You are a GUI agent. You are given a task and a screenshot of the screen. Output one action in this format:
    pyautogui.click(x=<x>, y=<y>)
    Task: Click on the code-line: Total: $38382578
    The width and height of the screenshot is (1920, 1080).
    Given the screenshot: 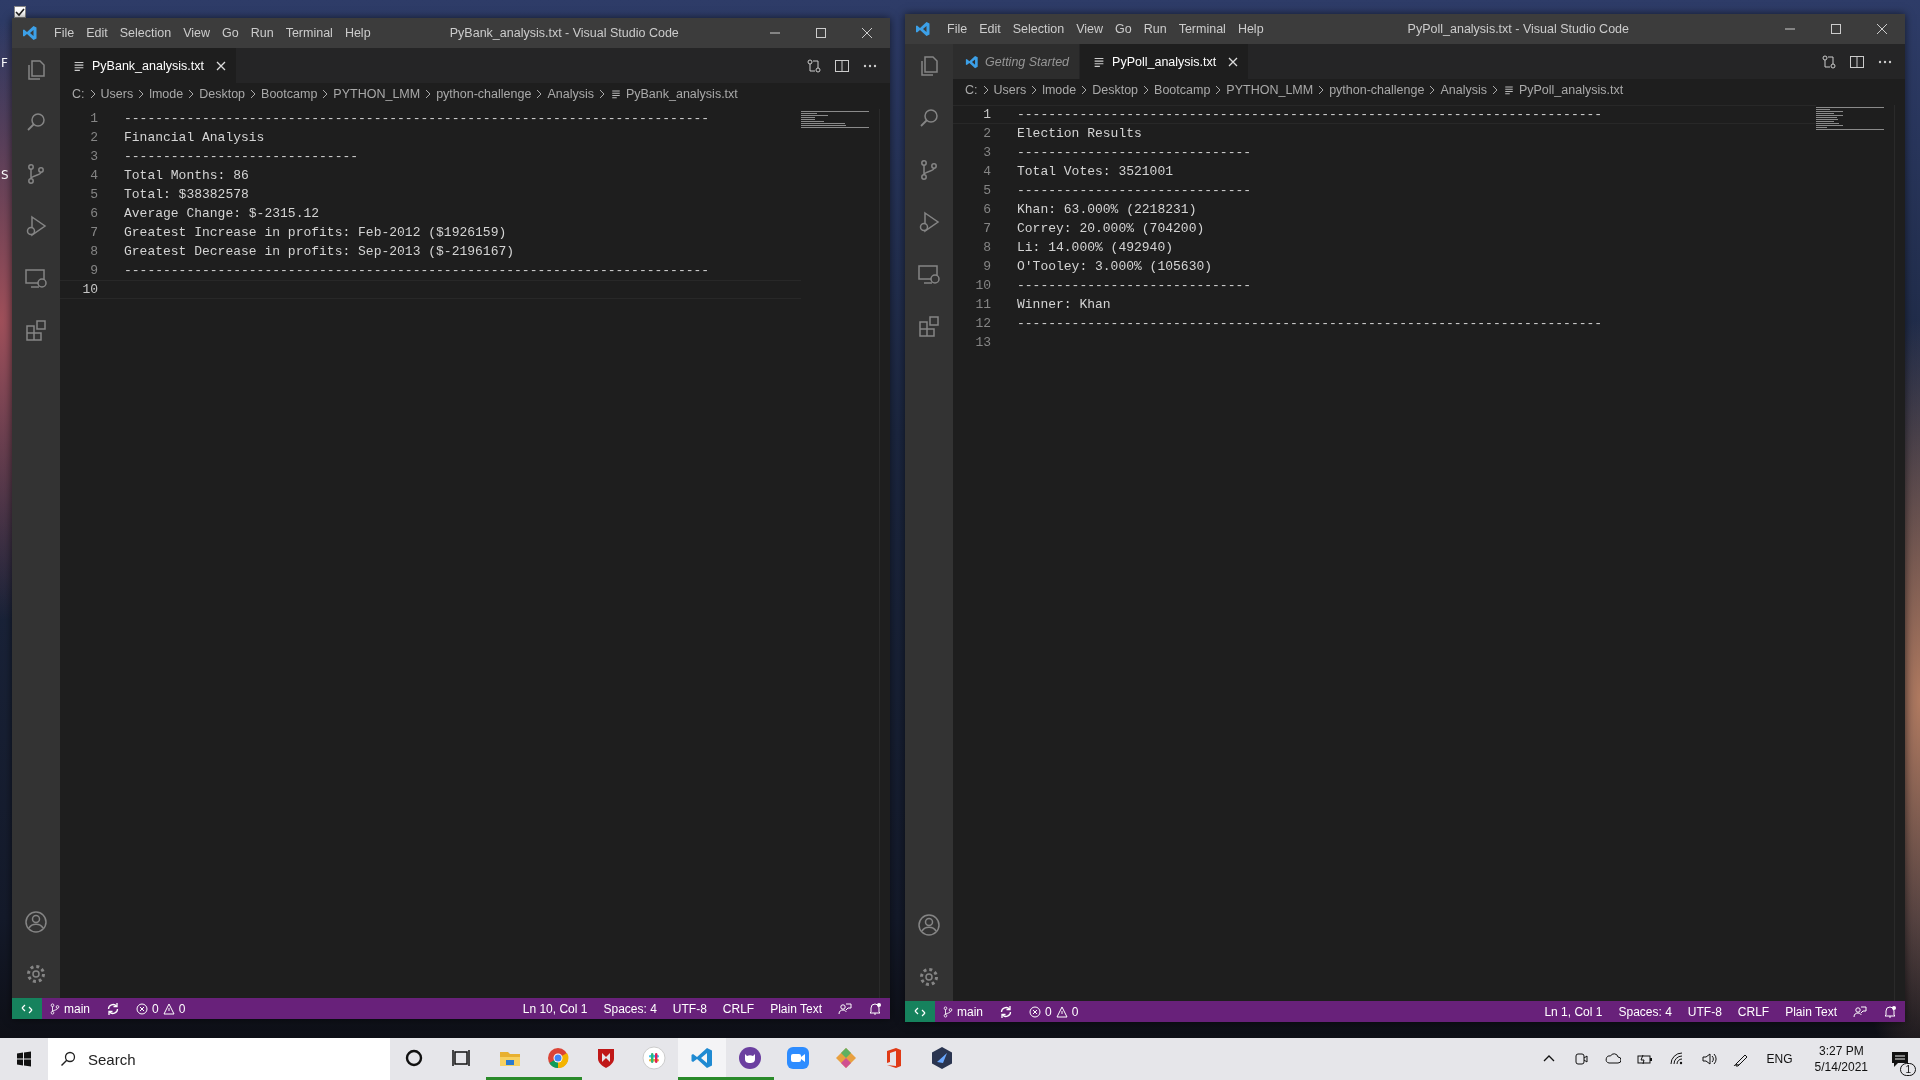 What is the action you would take?
    pyautogui.click(x=186, y=194)
    